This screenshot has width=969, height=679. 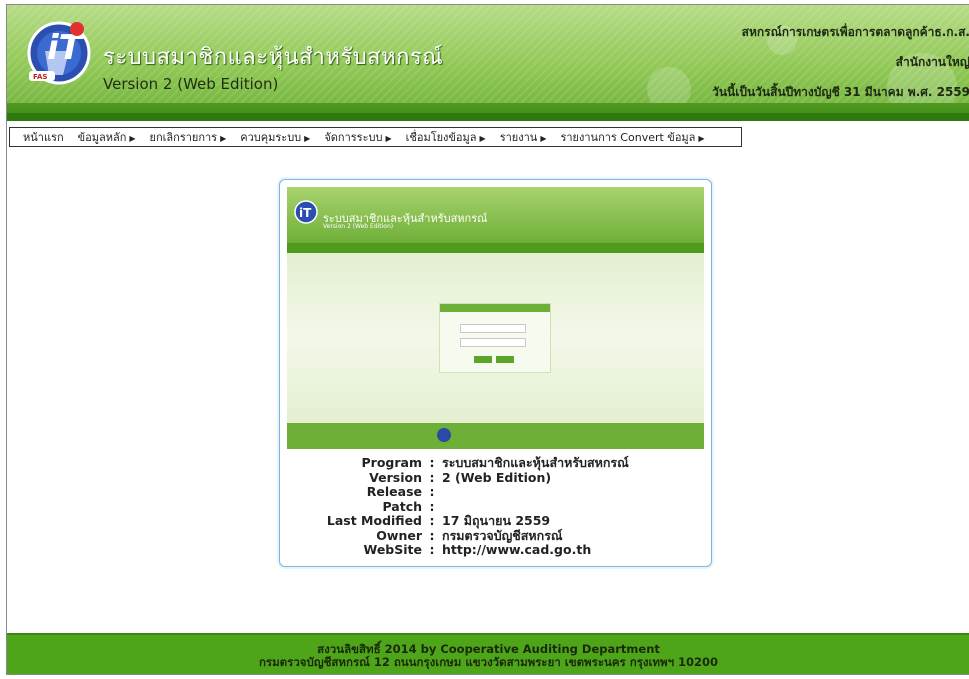 What do you see at coordinates (275, 137) in the screenshot?
I see `menu-system-control: ควบคุมระบบ ▶` at bounding box center [275, 137].